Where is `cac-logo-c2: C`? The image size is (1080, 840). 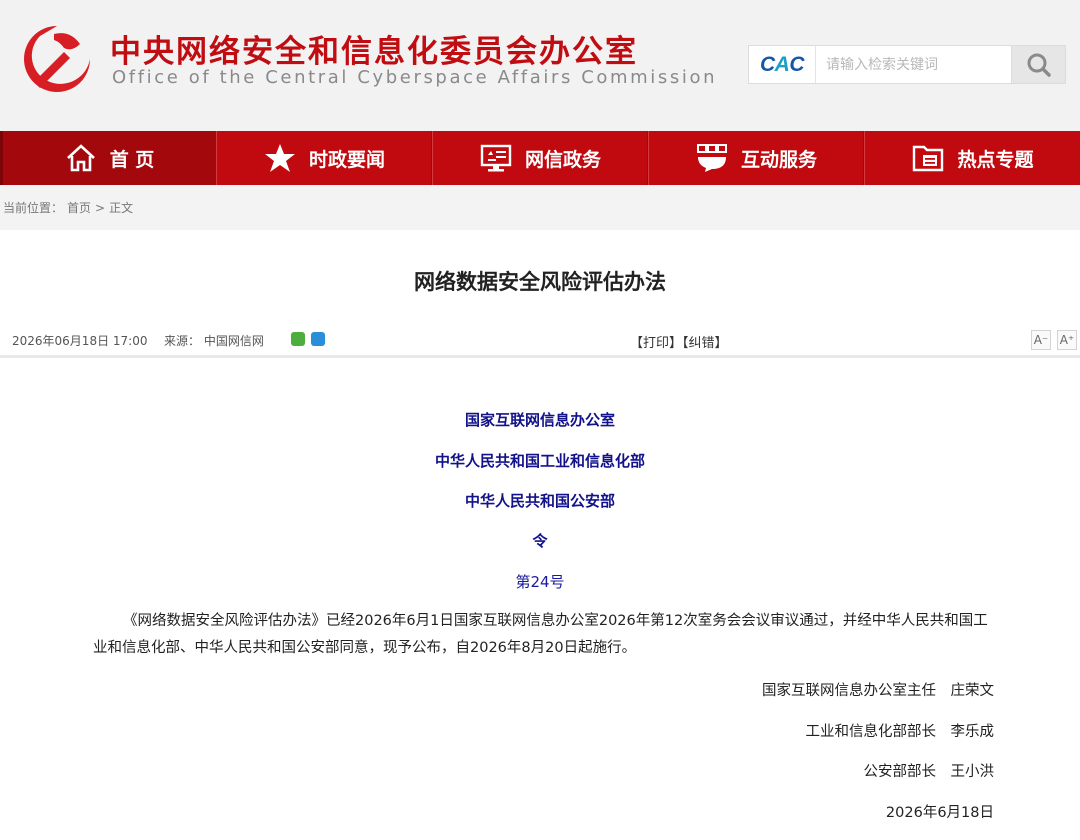 cac-logo-c2: C is located at coordinates (796, 64).